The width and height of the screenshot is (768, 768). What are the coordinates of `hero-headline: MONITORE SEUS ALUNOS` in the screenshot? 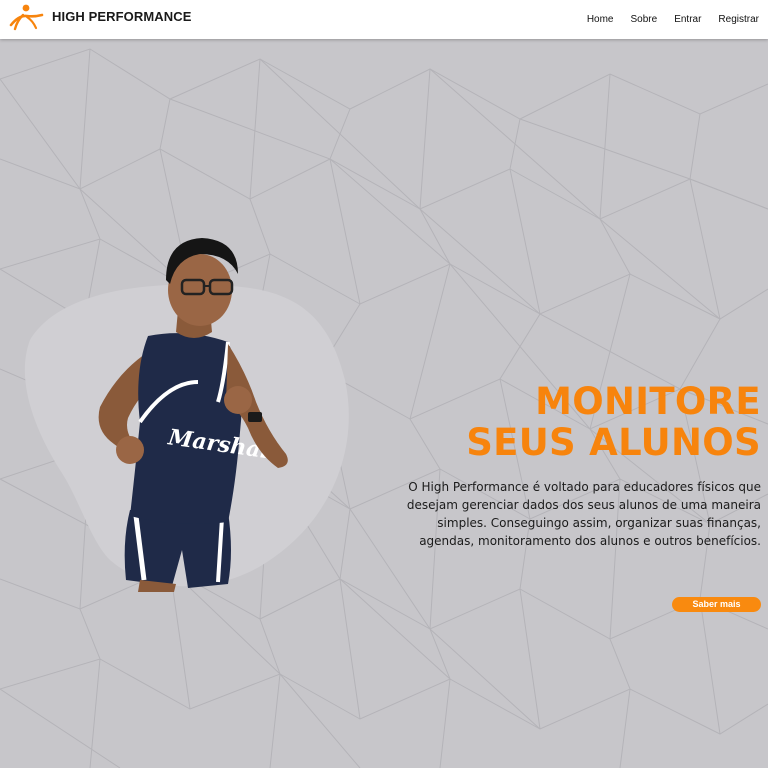 It's located at (613, 422).